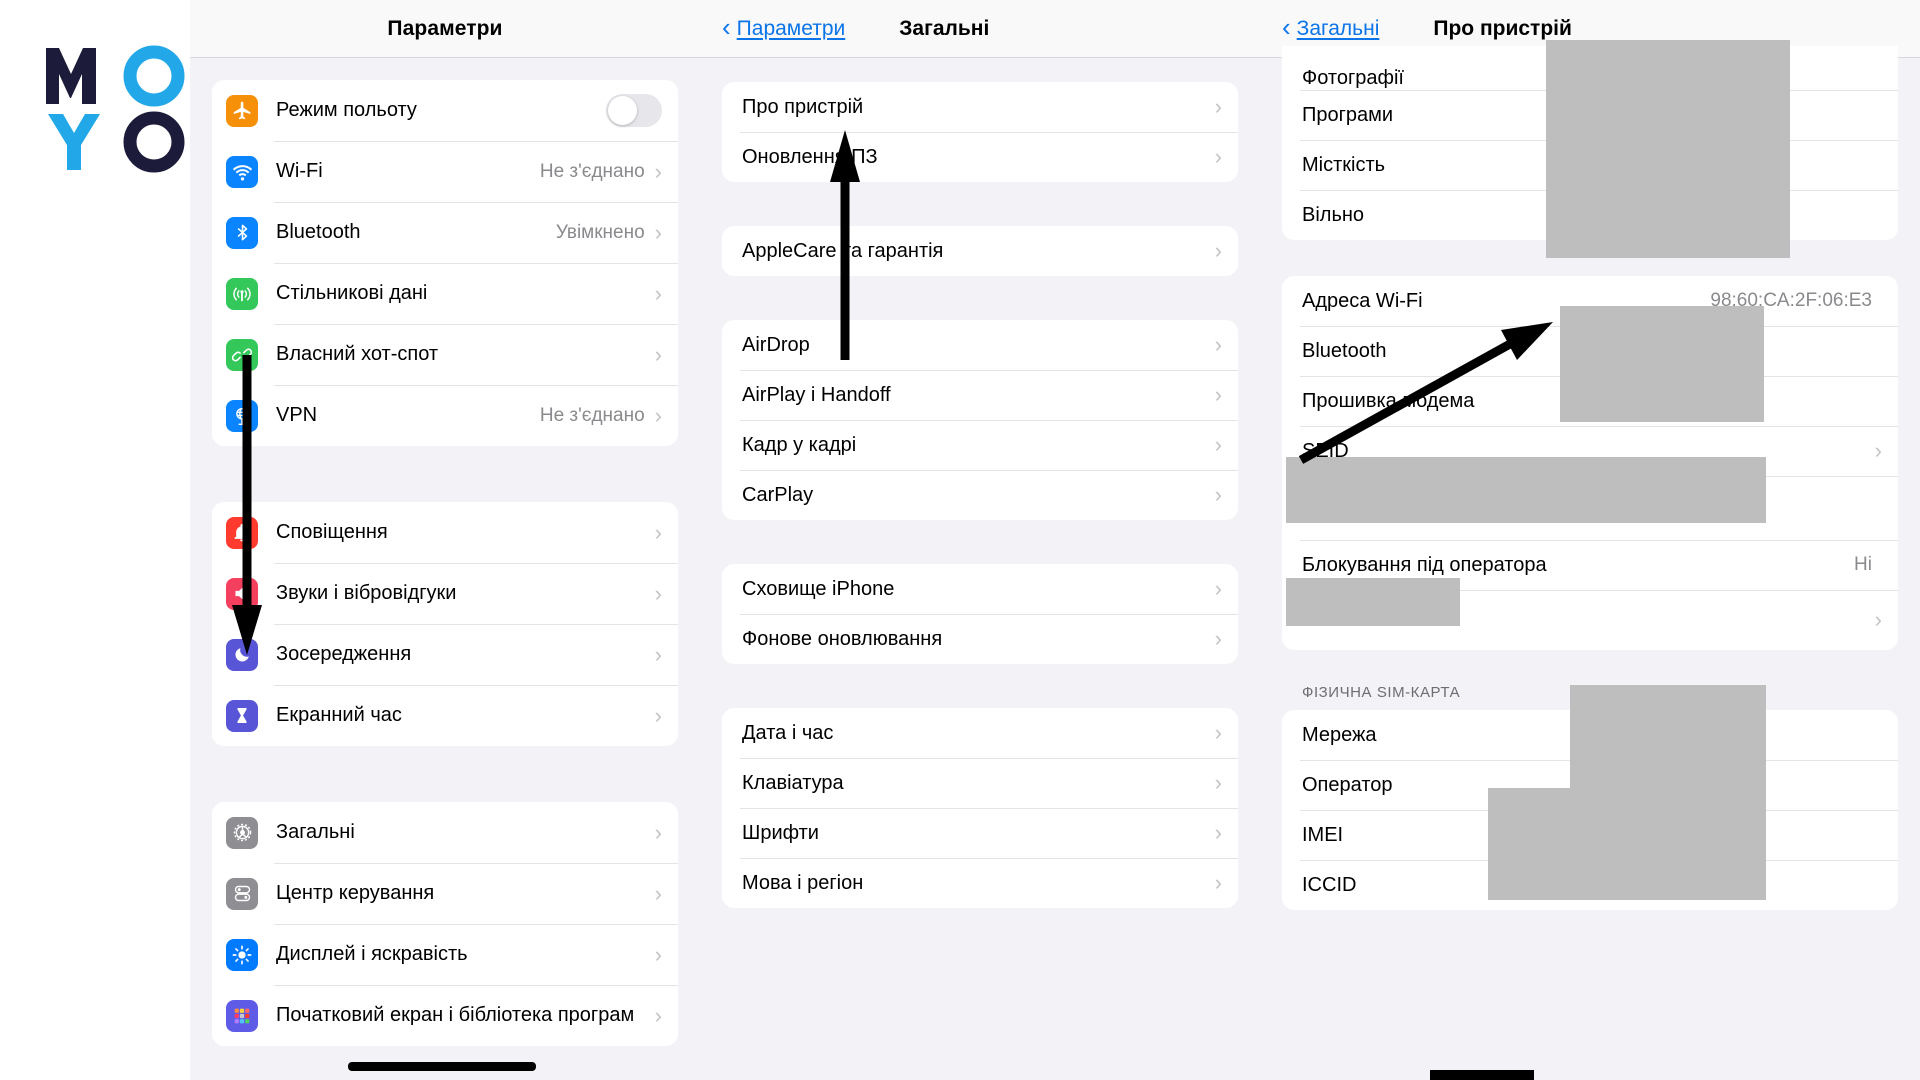 The image size is (1920, 1080). What do you see at coordinates (297, 415) in the screenshot?
I see `sidebar-item-label: VPN` at bounding box center [297, 415].